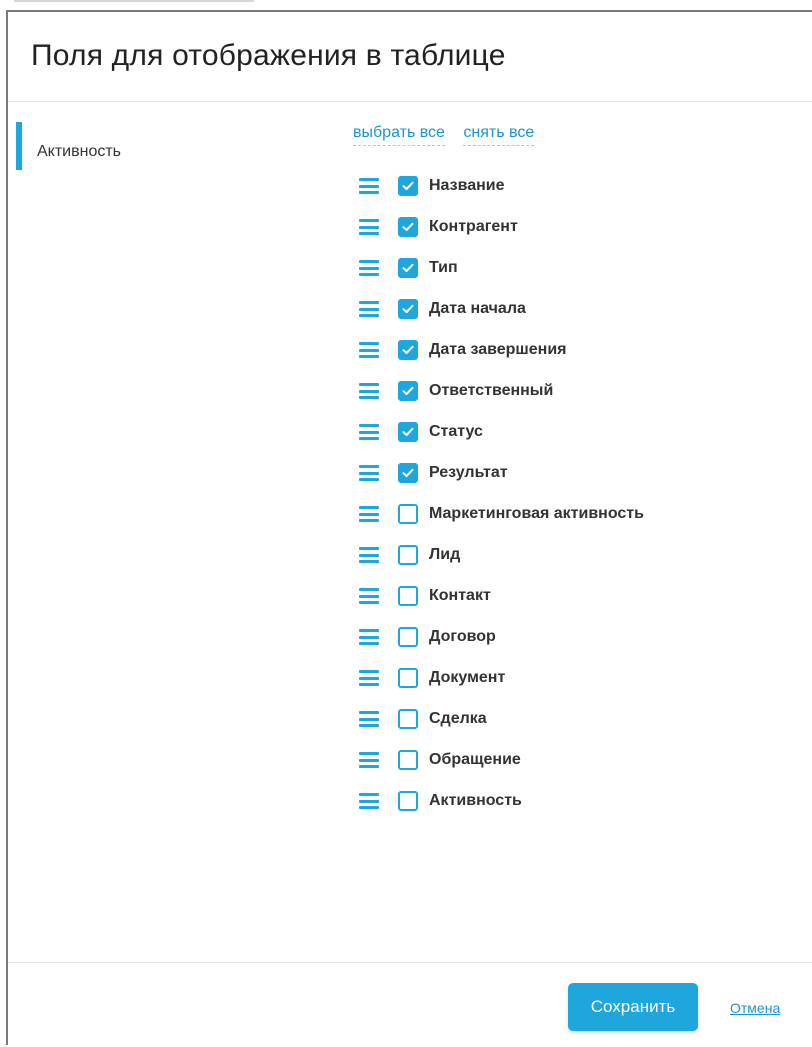 This screenshot has width=812, height=1047. What do you see at coordinates (498, 349) in the screenshot?
I see `field-label: Дата завершения` at bounding box center [498, 349].